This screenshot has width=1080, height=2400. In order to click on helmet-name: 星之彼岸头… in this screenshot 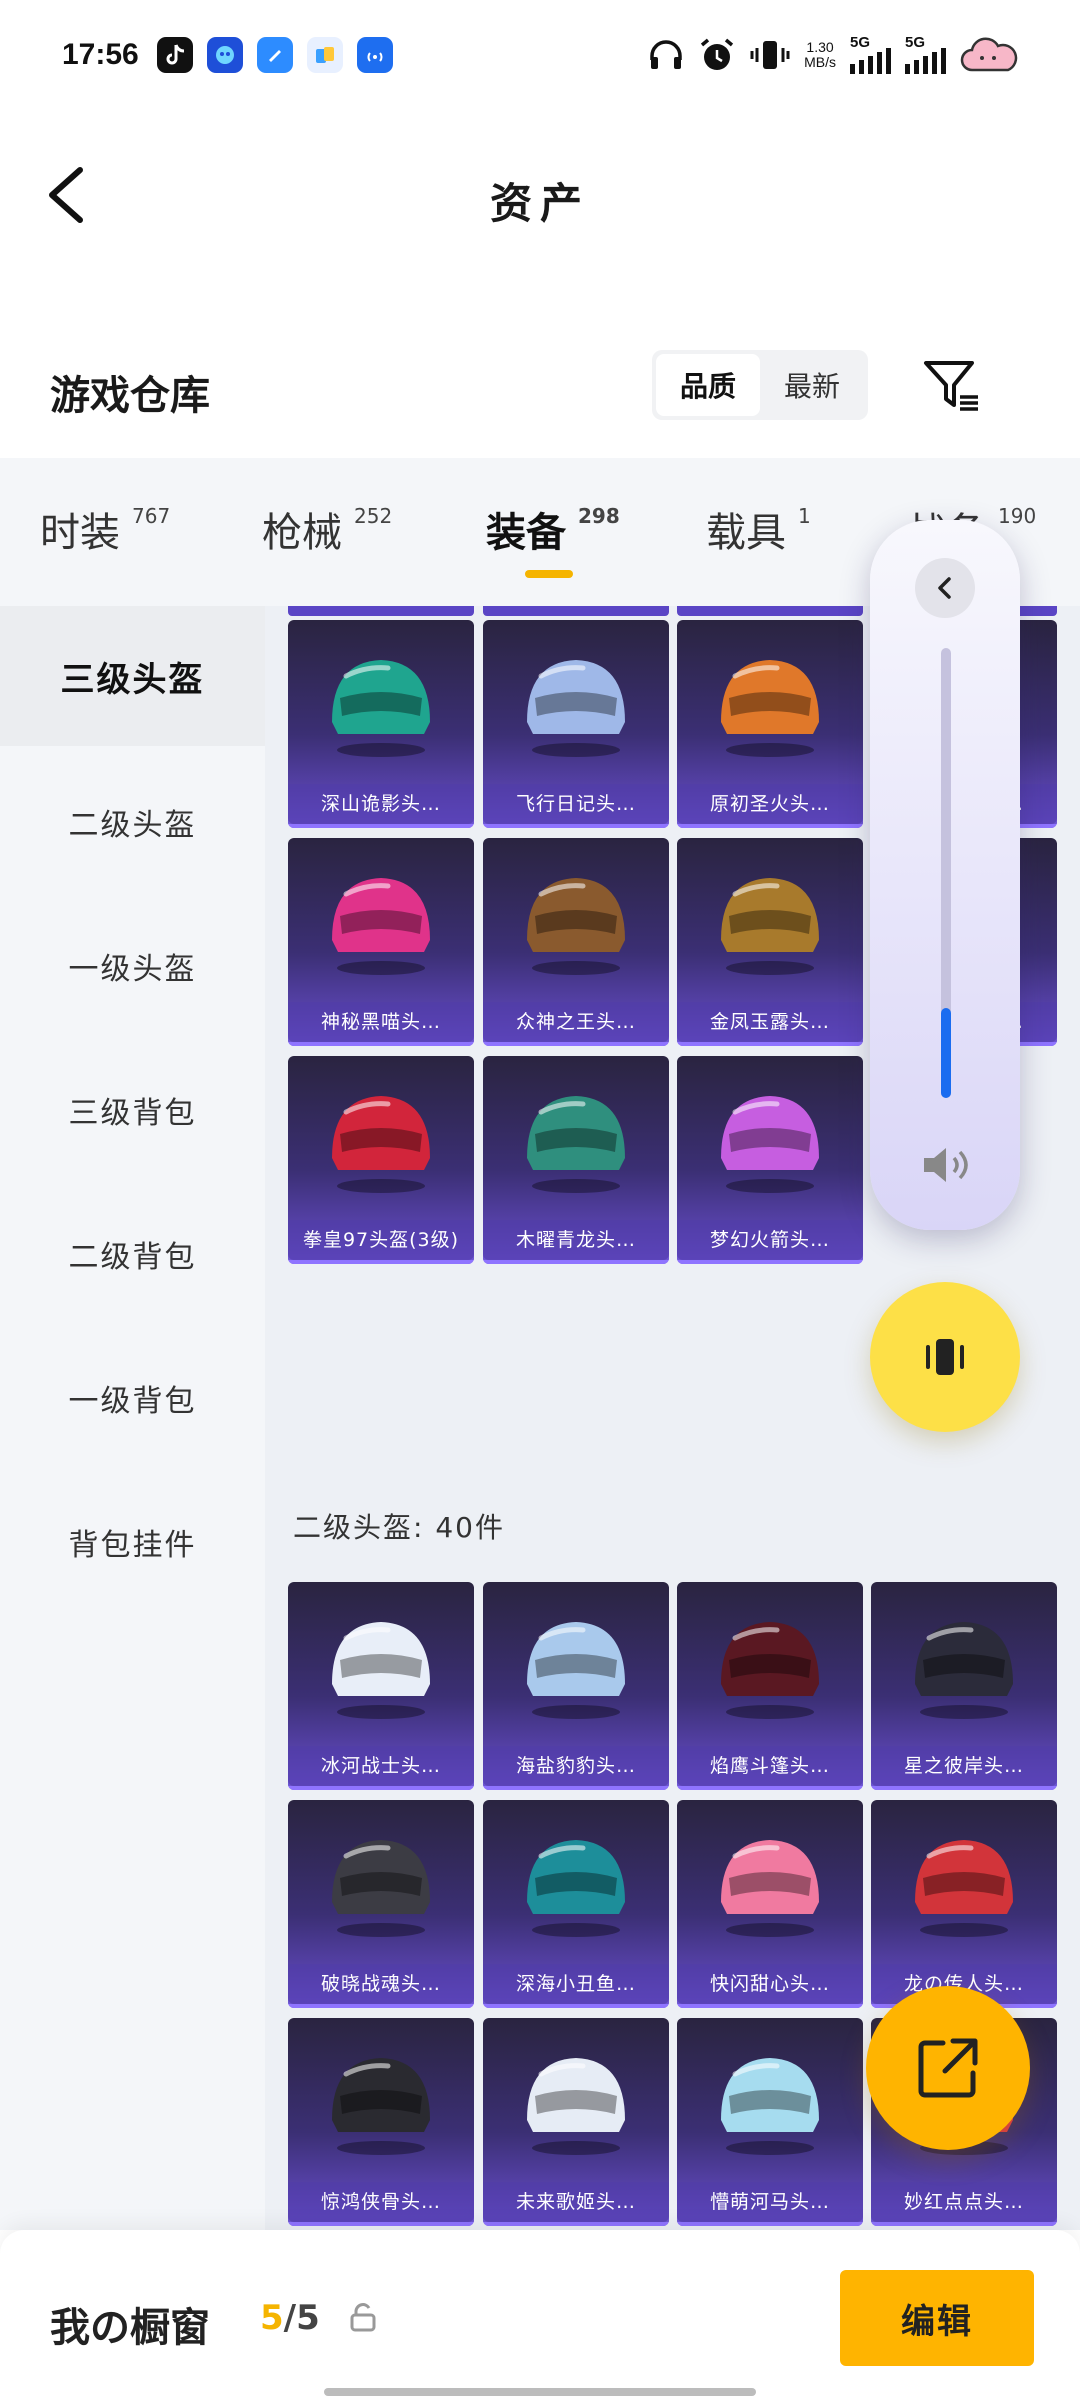, I will do `click(964, 1766)`.